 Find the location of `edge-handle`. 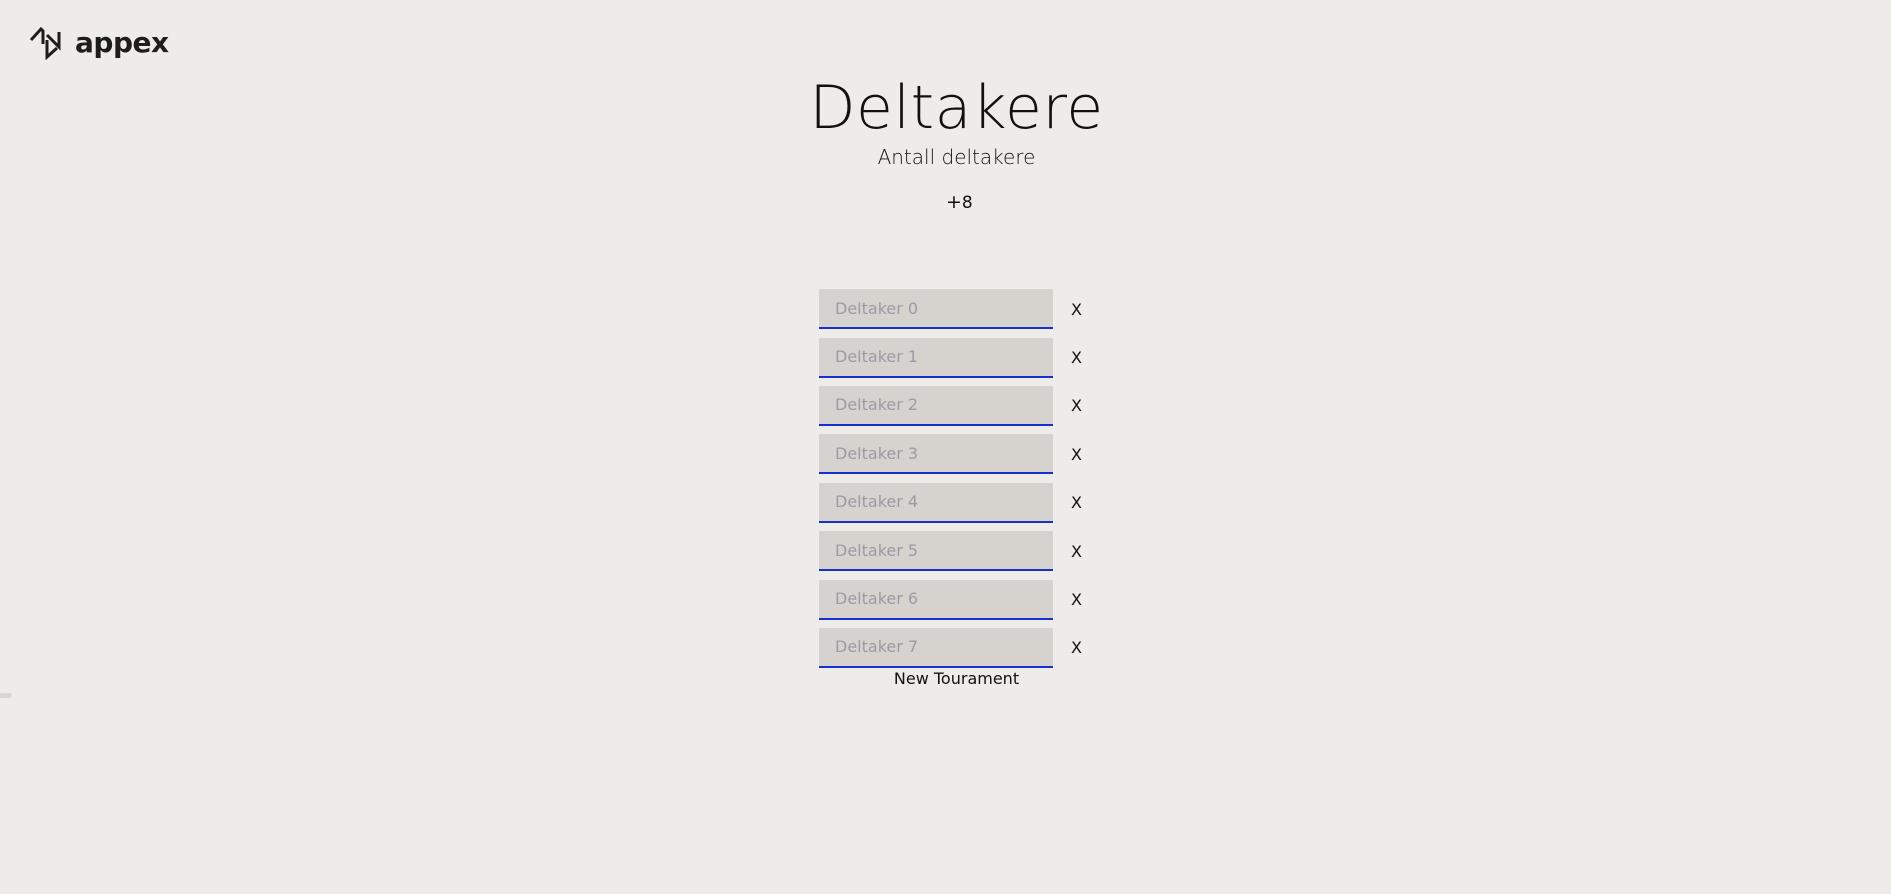

edge-handle is located at coordinates (6, 695).